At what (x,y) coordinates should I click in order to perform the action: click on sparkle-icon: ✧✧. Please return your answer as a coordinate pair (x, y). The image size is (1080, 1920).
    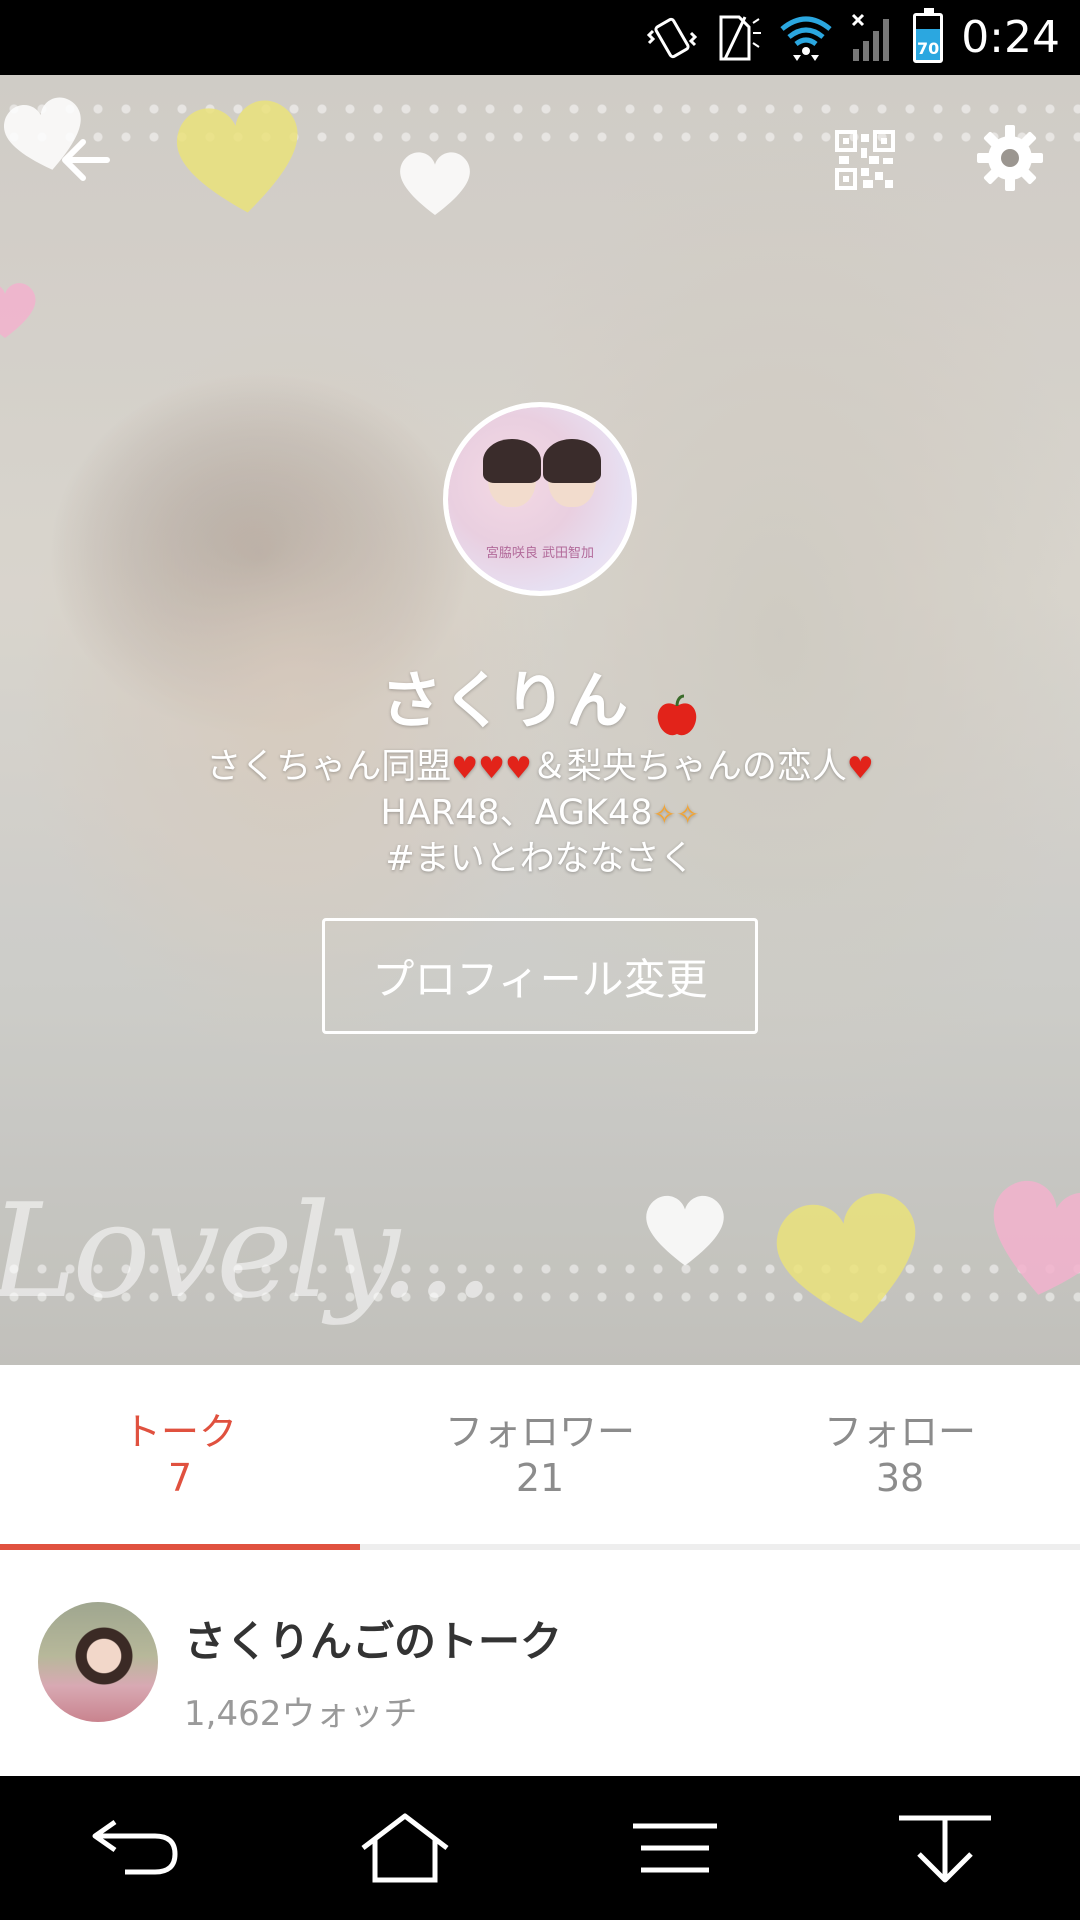
    Looking at the image, I should click on (676, 814).